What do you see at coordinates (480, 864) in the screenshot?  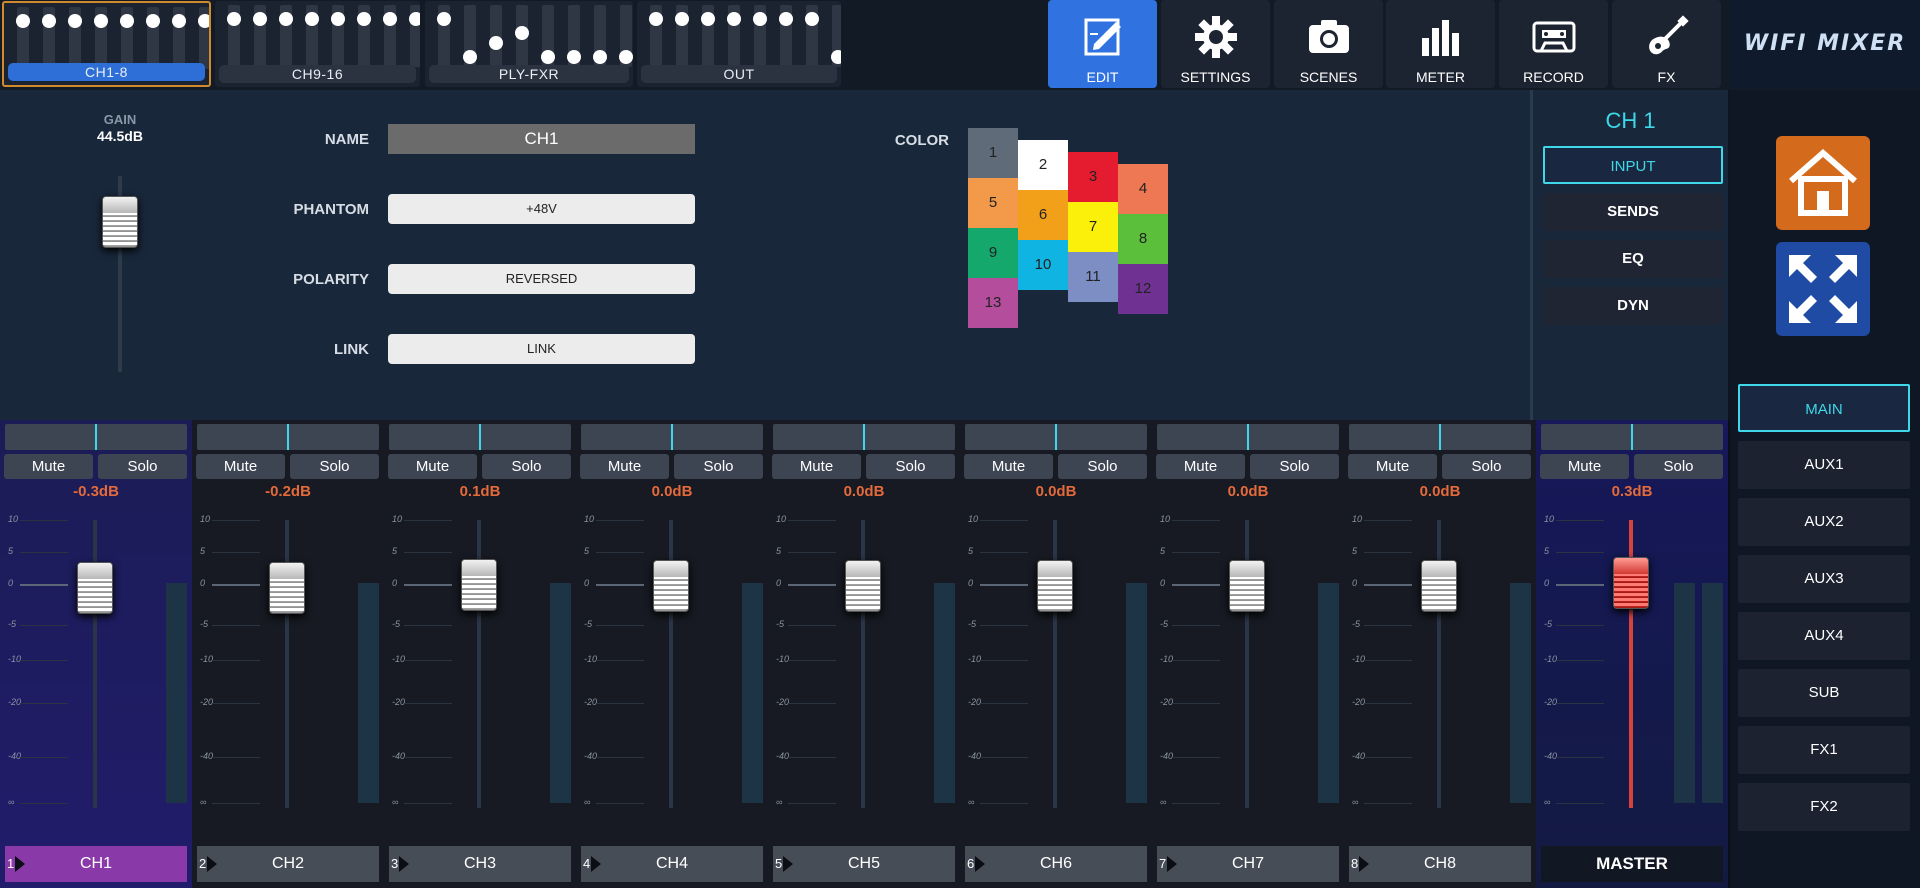 I see `channel-name-label: CH3` at bounding box center [480, 864].